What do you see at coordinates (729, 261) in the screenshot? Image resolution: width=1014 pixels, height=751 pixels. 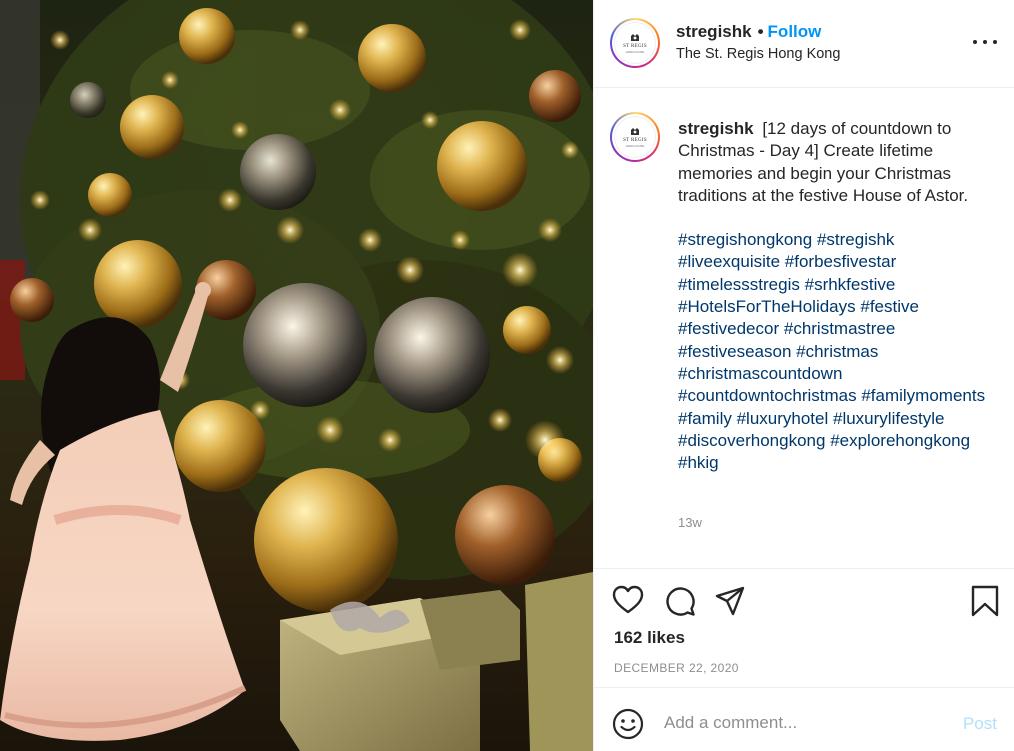 I see `hashtag-link: #liveexquisite` at bounding box center [729, 261].